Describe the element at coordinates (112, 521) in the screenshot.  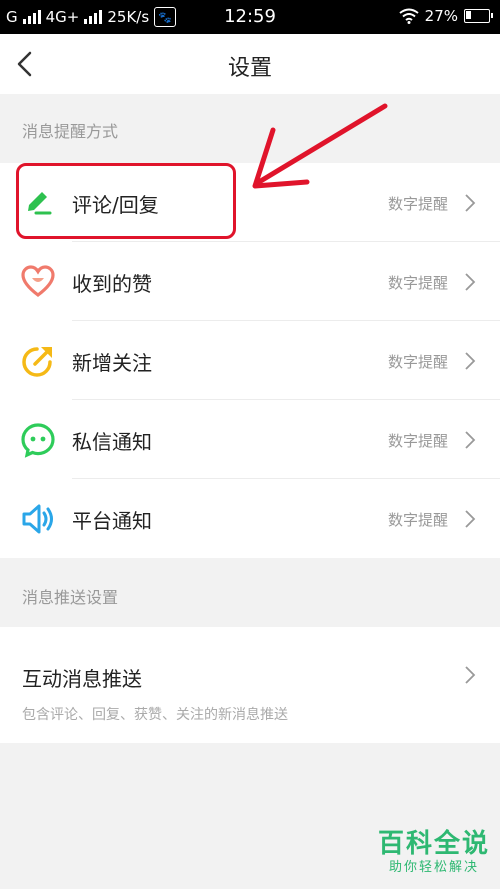
I see `list-item-label: 平台通知` at that location.